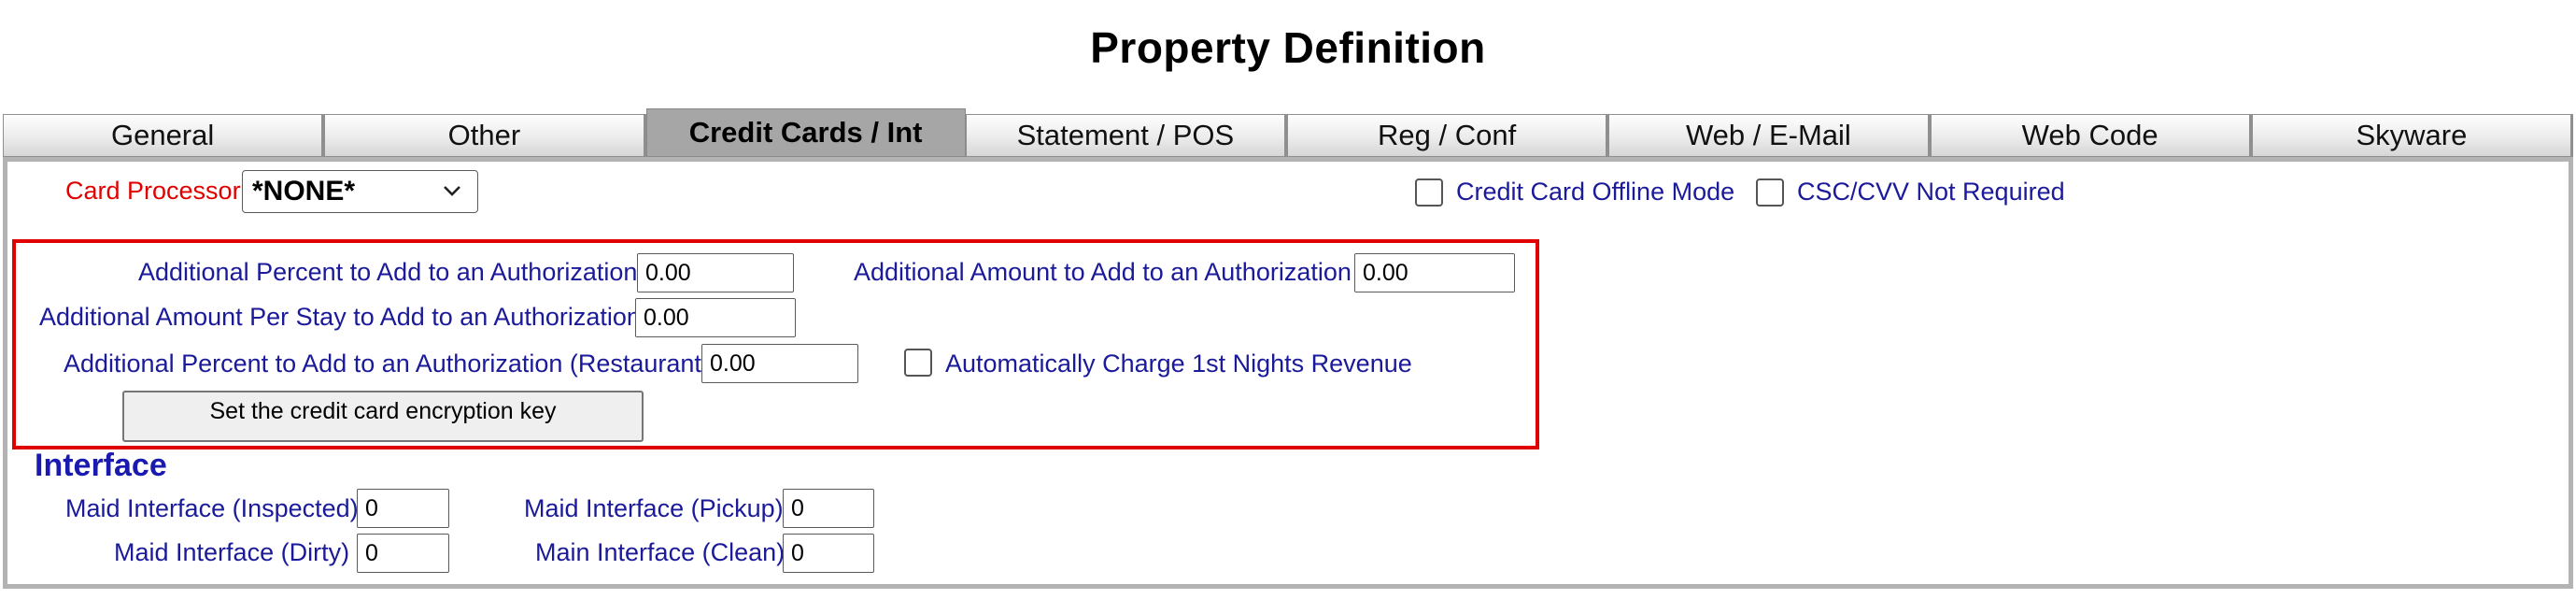 The image size is (2576, 599). What do you see at coordinates (153, 191) in the screenshot?
I see `card-processor-label: Card Processor` at bounding box center [153, 191].